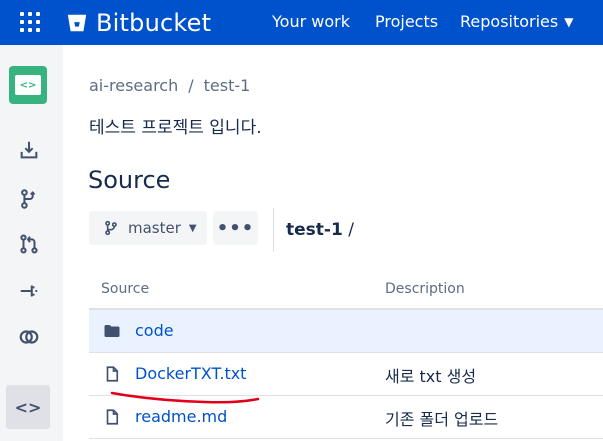  Describe the element at coordinates (442, 419) in the screenshot. I see `file-description: 기존 폴더 업로드` at that location.